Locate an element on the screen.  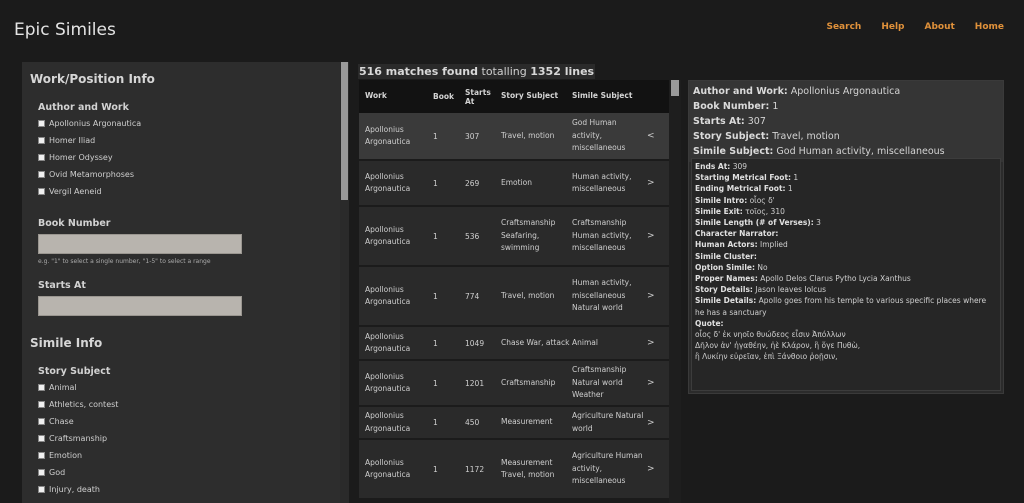
checkbox-author-vergil: Vergil Aeneid is located at coordinates (70, 191).